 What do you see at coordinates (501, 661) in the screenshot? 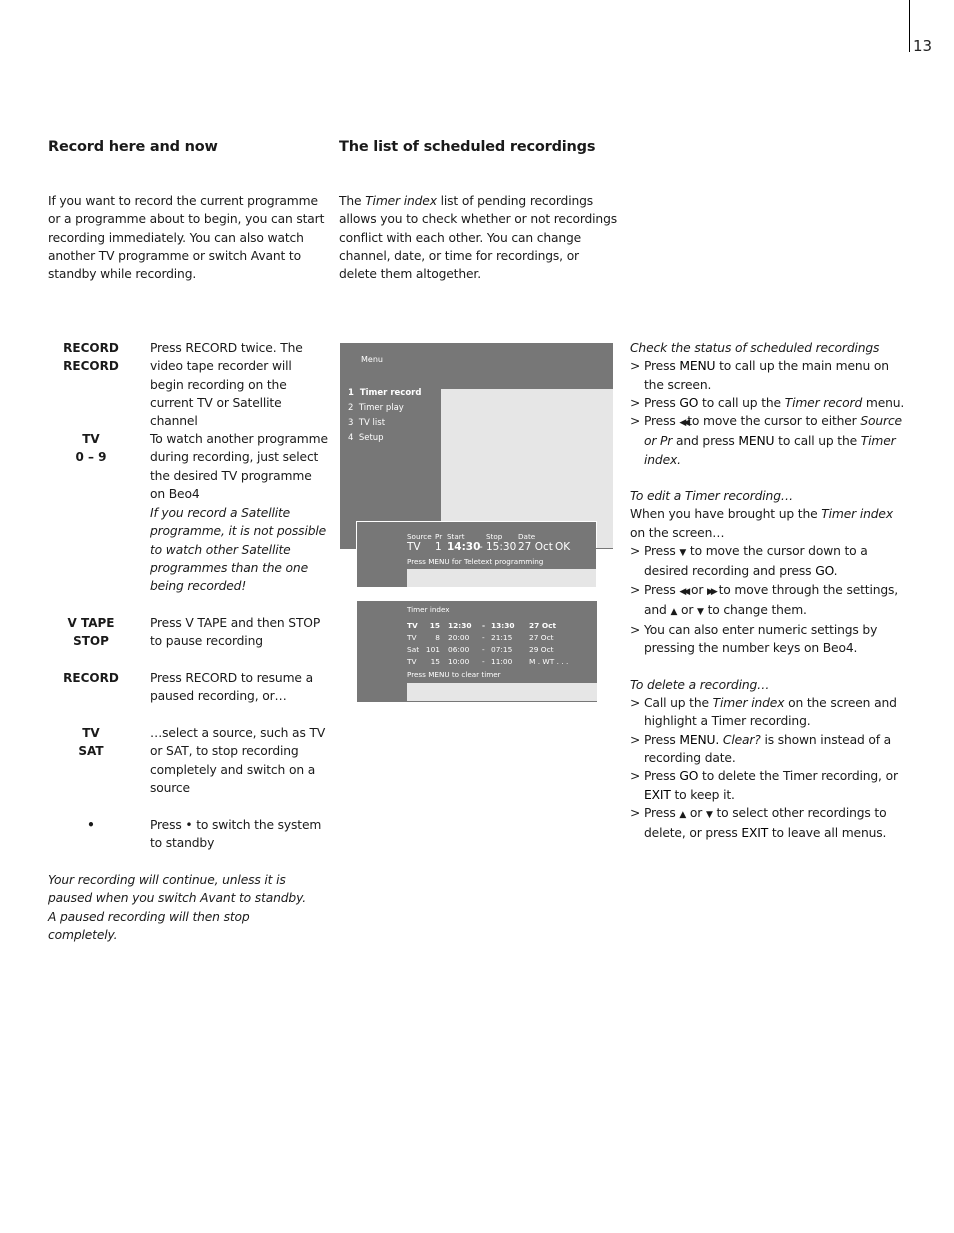
I see `timer-entry-stop: 11:00` at bounding box center [501, 661].